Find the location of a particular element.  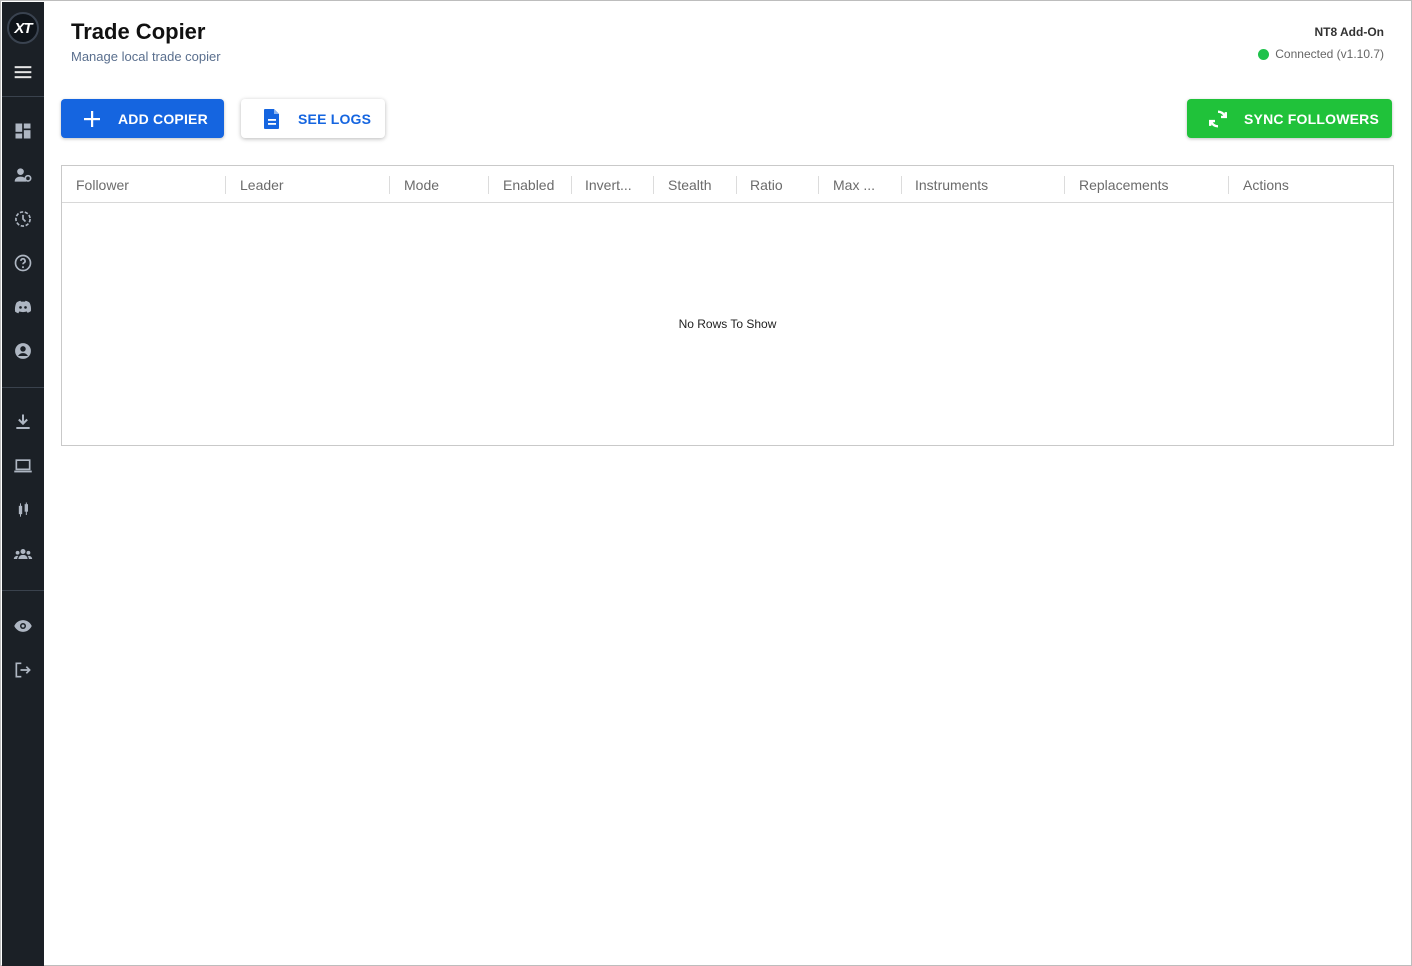

document-icon is located at coordinates (272, 119).